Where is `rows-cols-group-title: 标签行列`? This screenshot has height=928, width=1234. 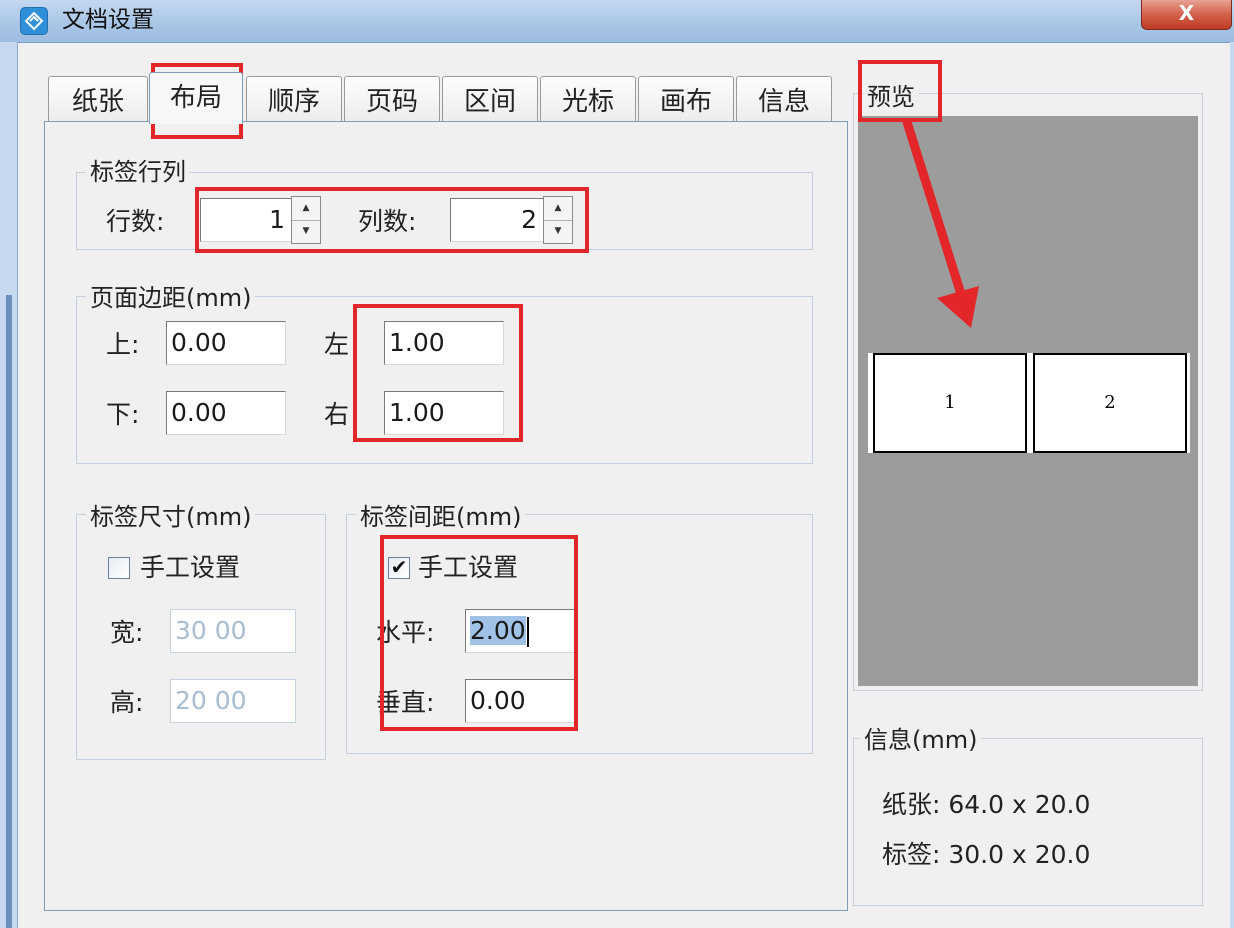
rows-cols-group-title: 标签行列 is located at coordinates (138, 172).